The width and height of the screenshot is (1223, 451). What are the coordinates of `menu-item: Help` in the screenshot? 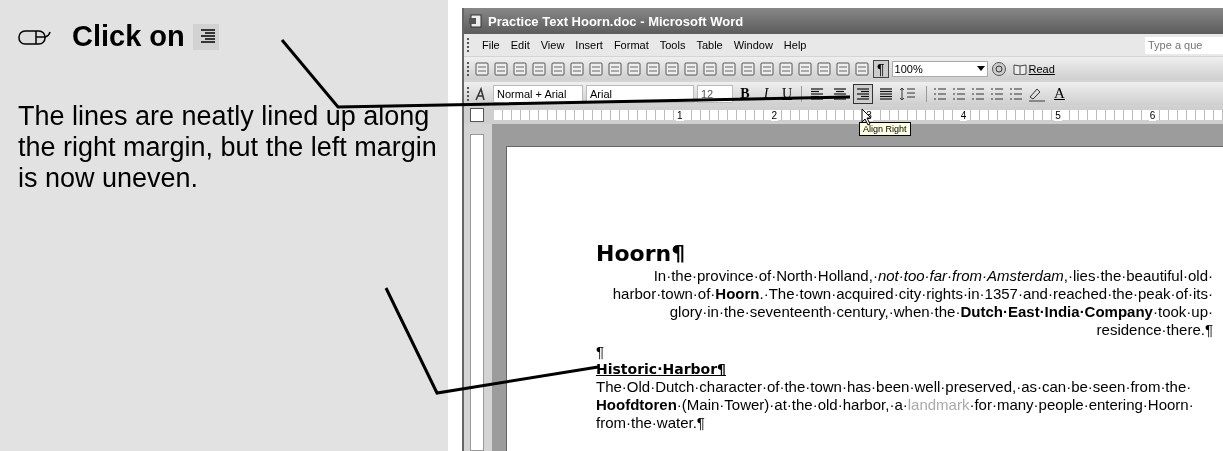 It's located at (795, 45).